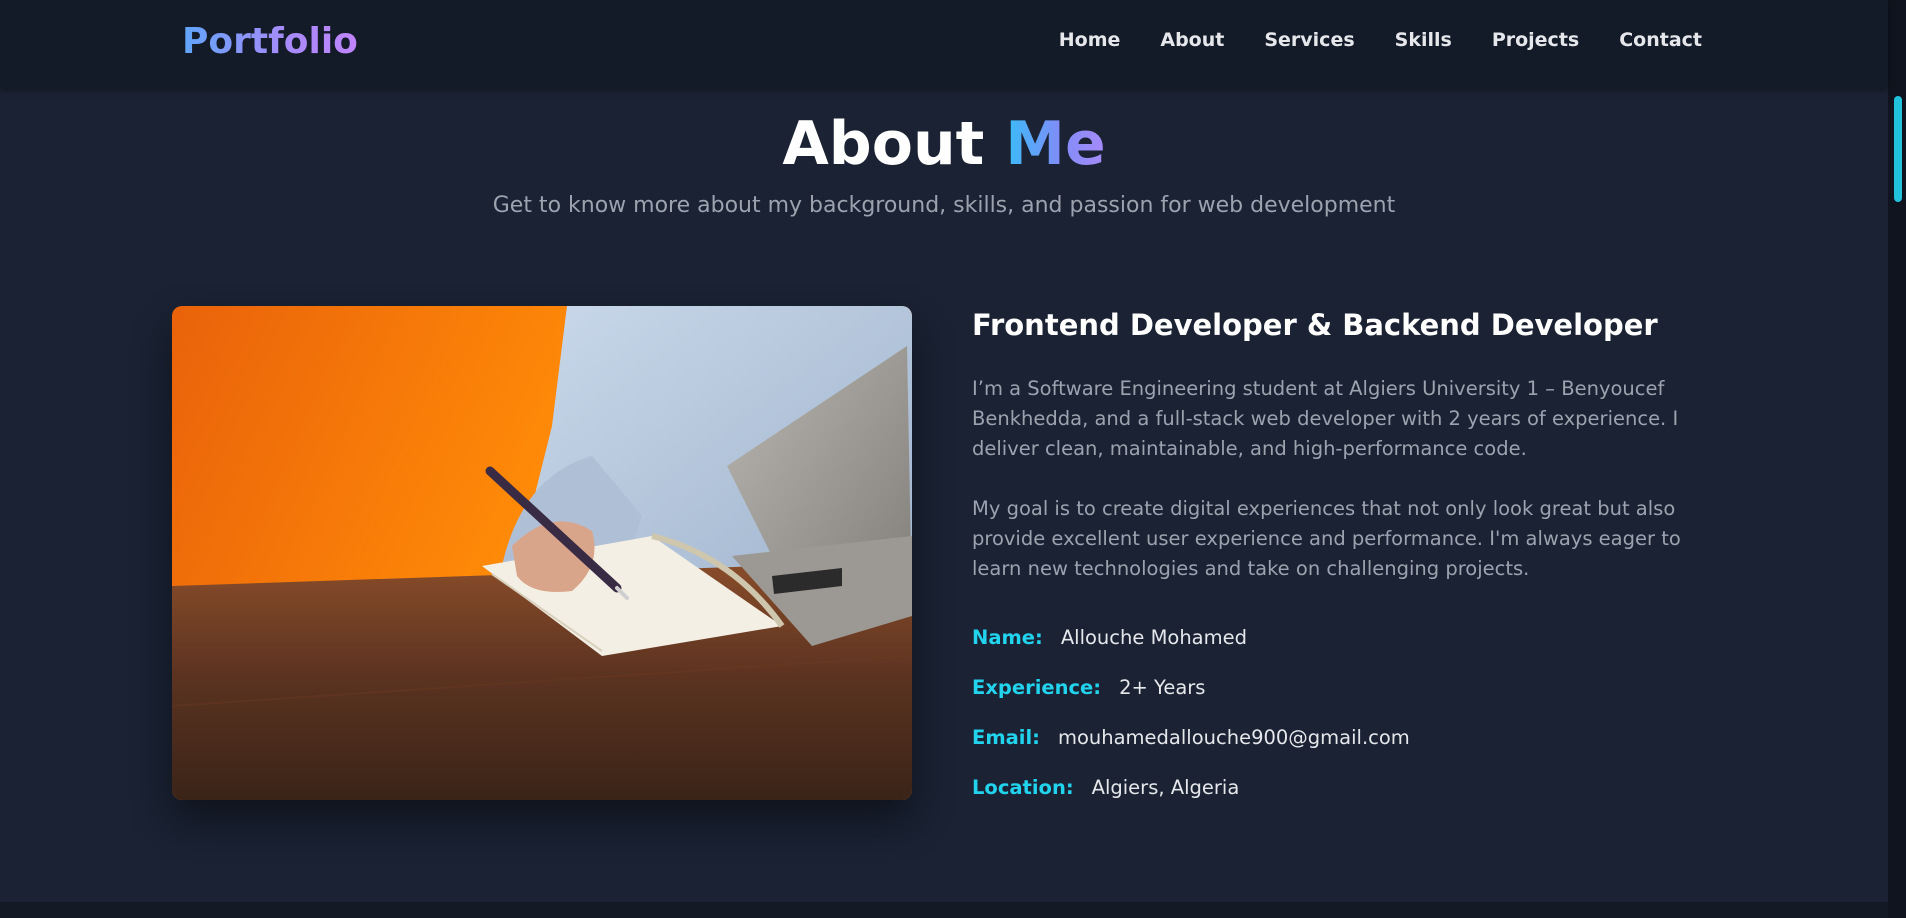 Image resolution: width=1906 pixels, height=918 pixels. What do you see at coordinates (944, 910) in the screenshot?
I see `horizontal-scrollbar` at bounding box center [944, 910].